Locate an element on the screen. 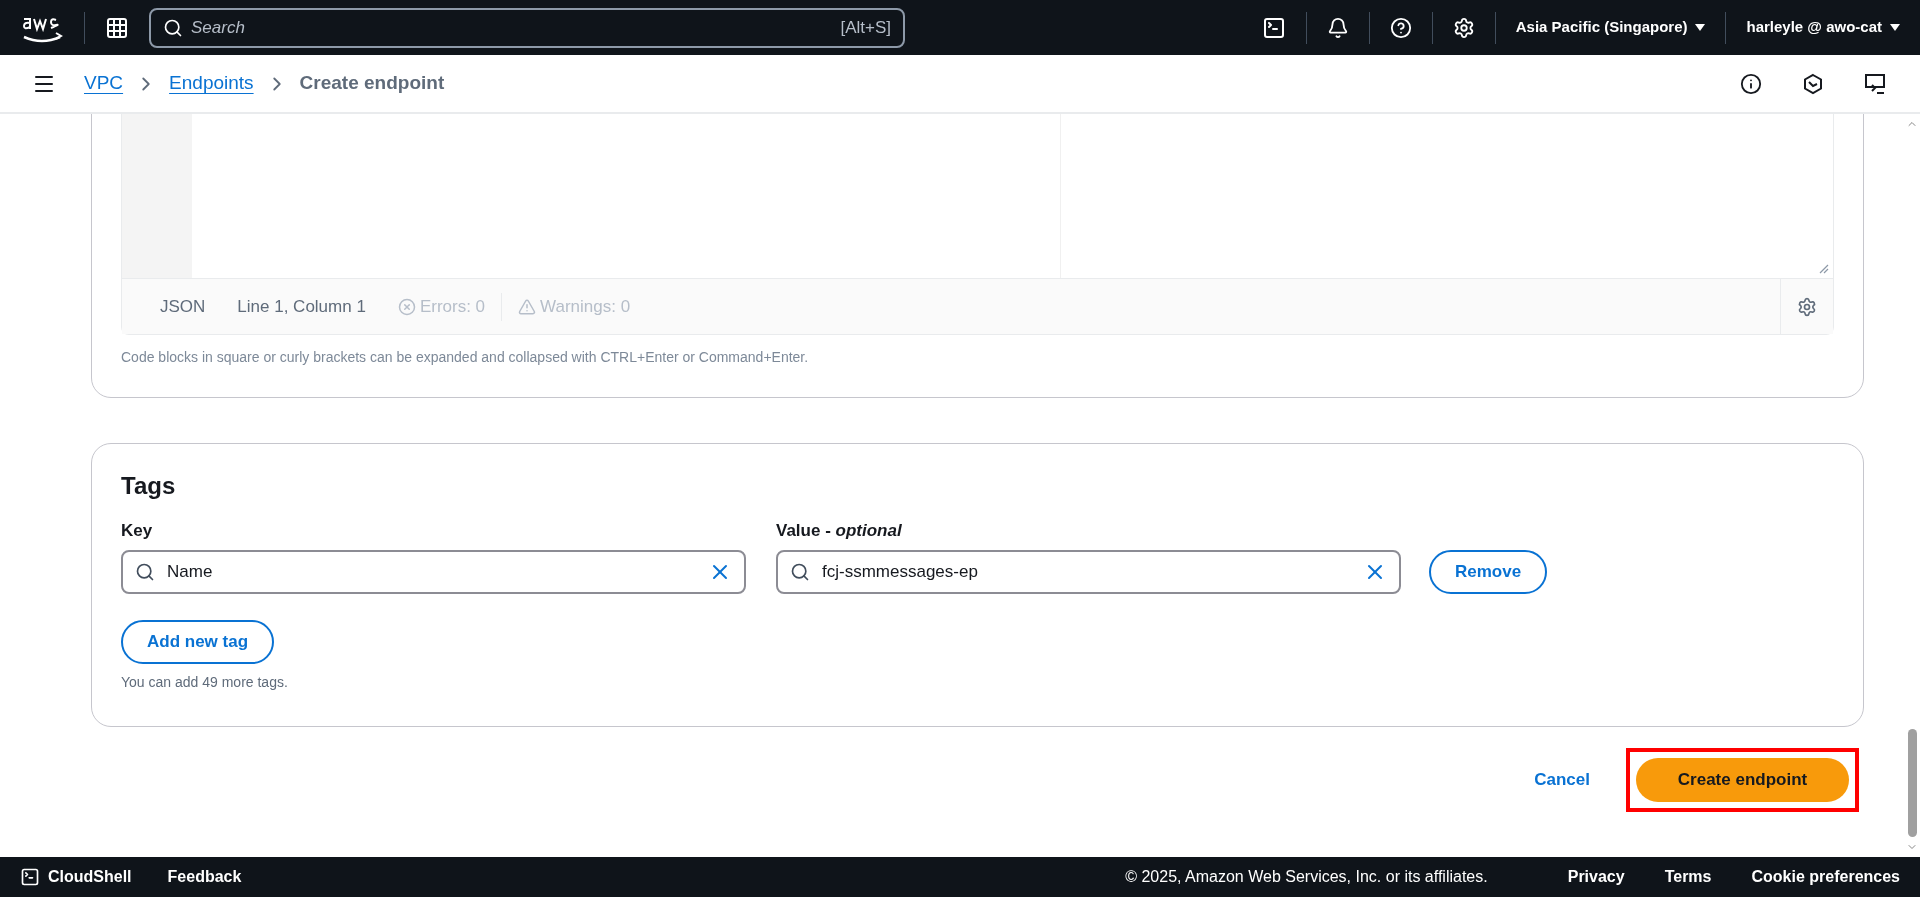  create-endpoint-button: Create endpoint is located at coordinates (1742, 780).